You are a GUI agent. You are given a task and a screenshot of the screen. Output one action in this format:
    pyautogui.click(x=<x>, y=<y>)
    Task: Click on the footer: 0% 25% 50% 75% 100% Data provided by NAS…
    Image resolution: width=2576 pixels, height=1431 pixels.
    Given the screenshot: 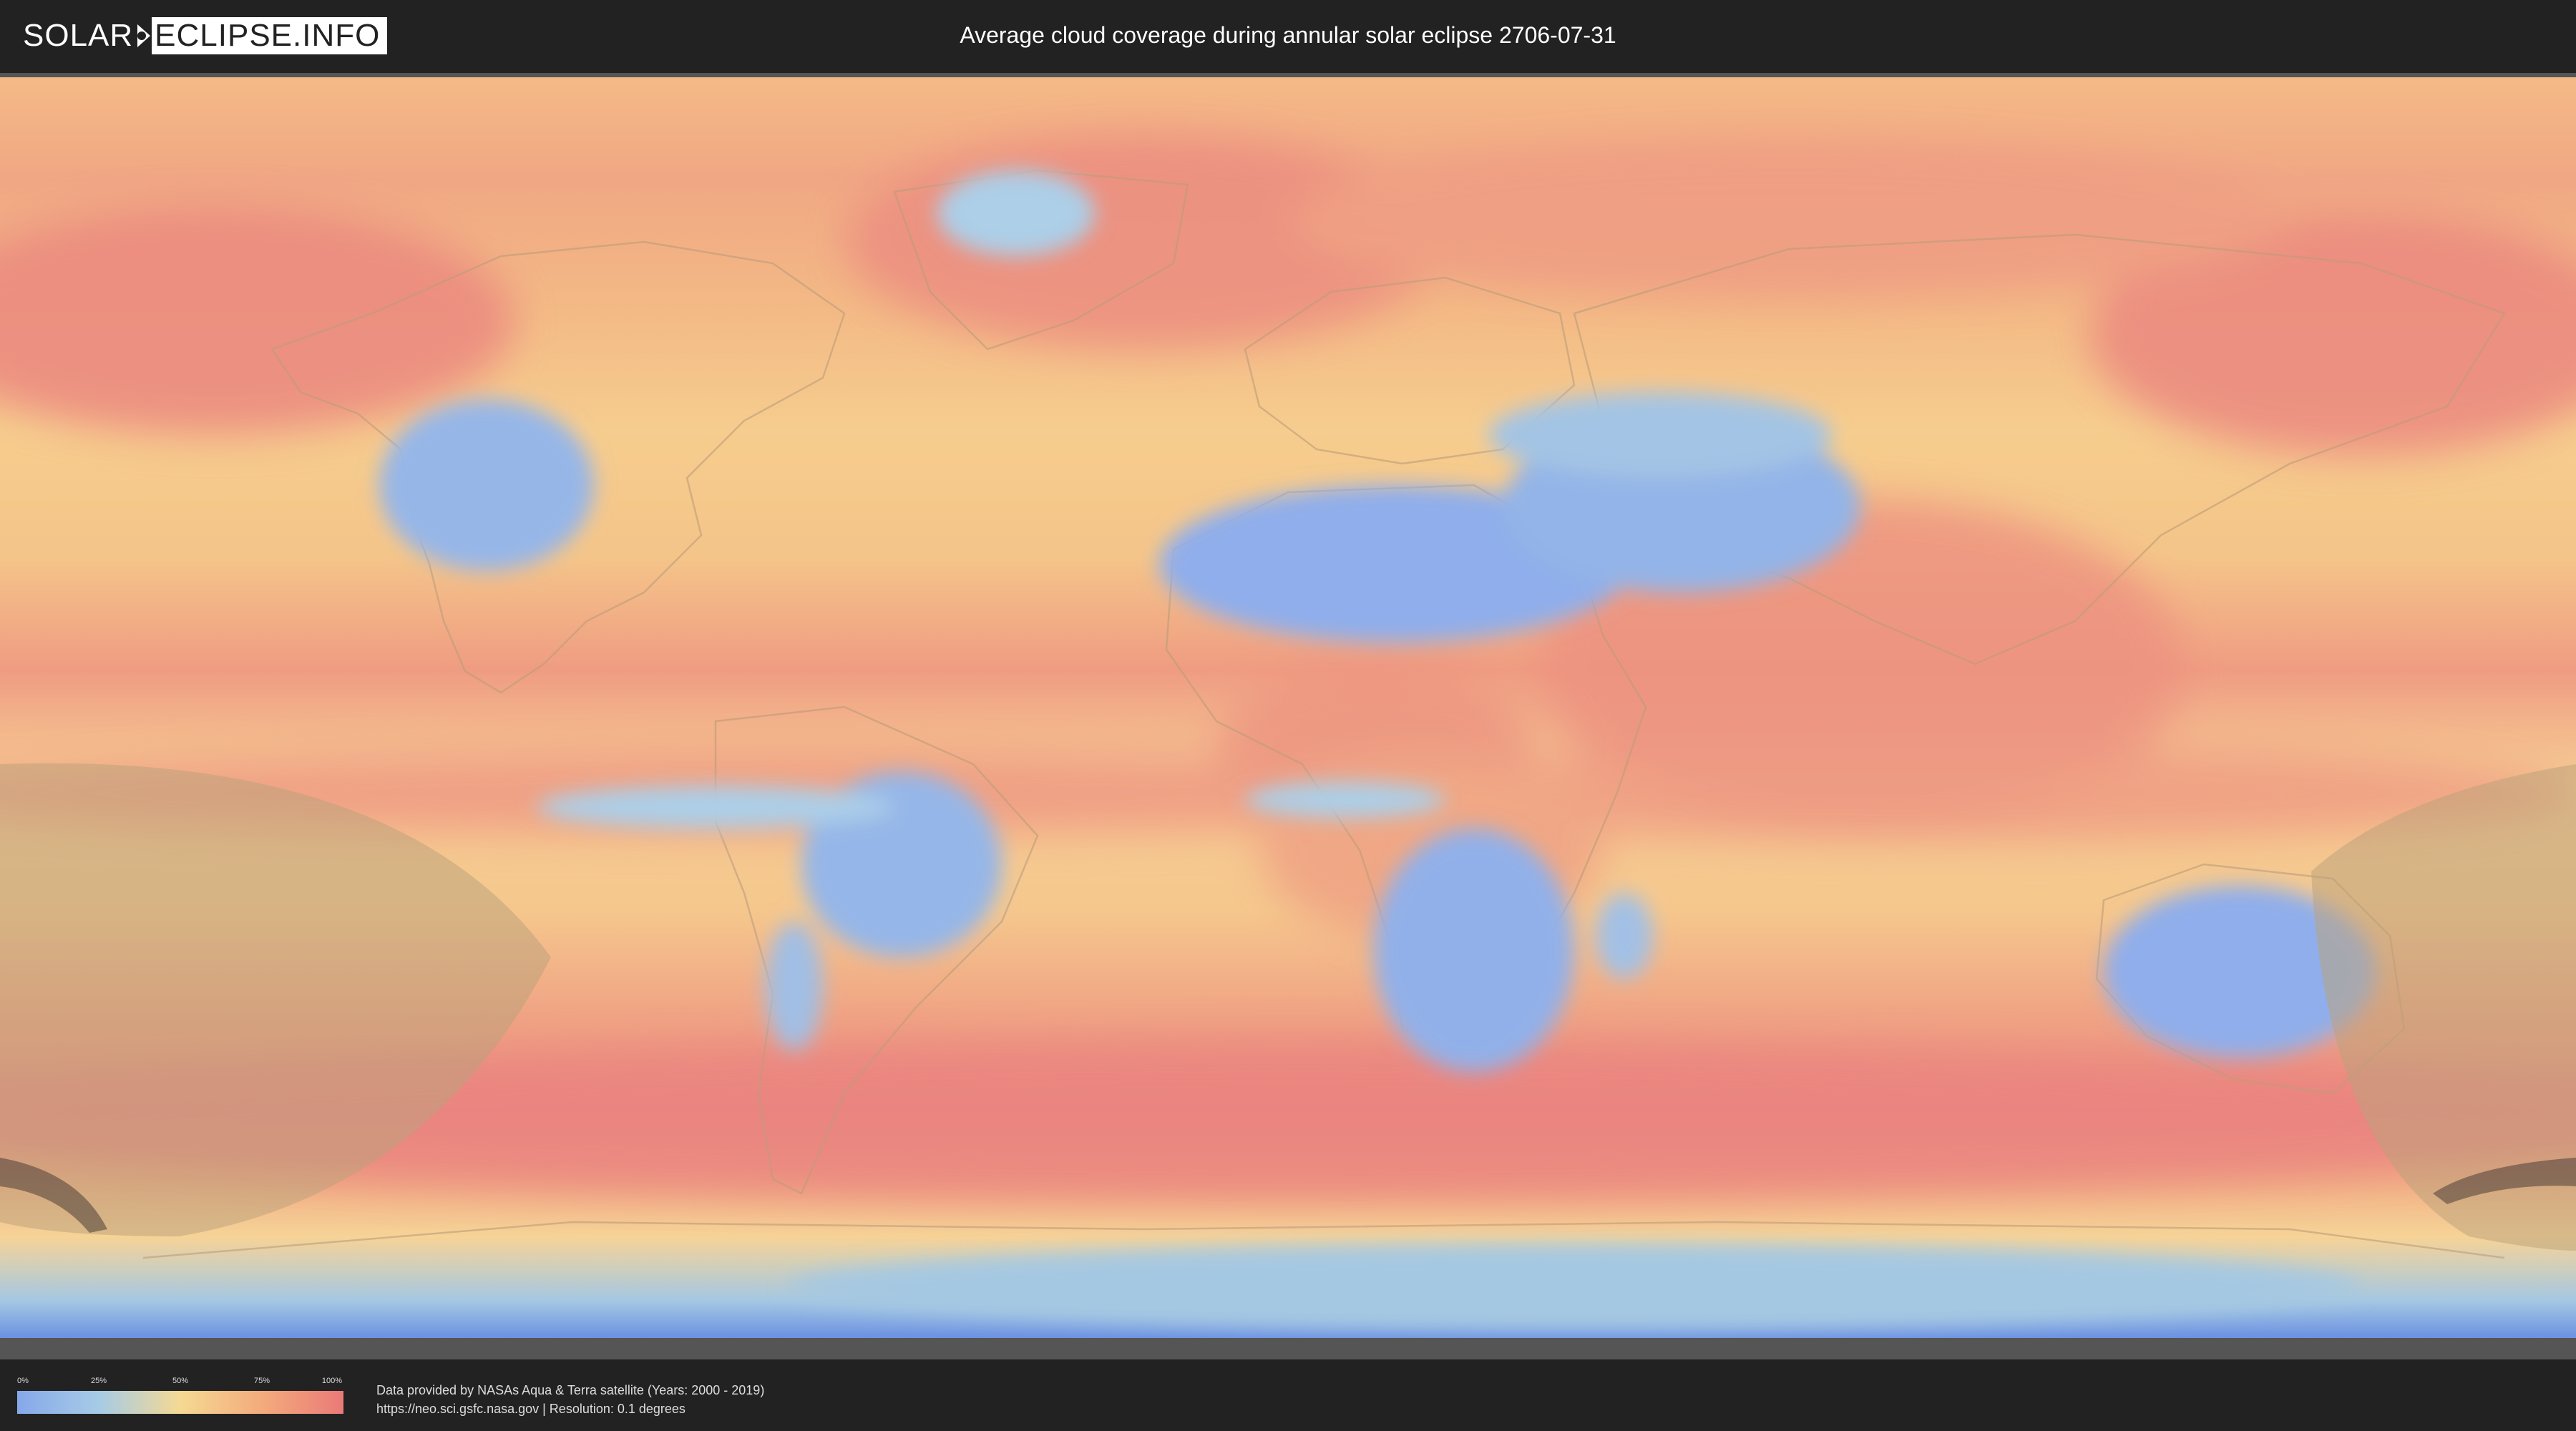 What is the action you would take?
    pyautogui.click(x=1288, y=1395)
    